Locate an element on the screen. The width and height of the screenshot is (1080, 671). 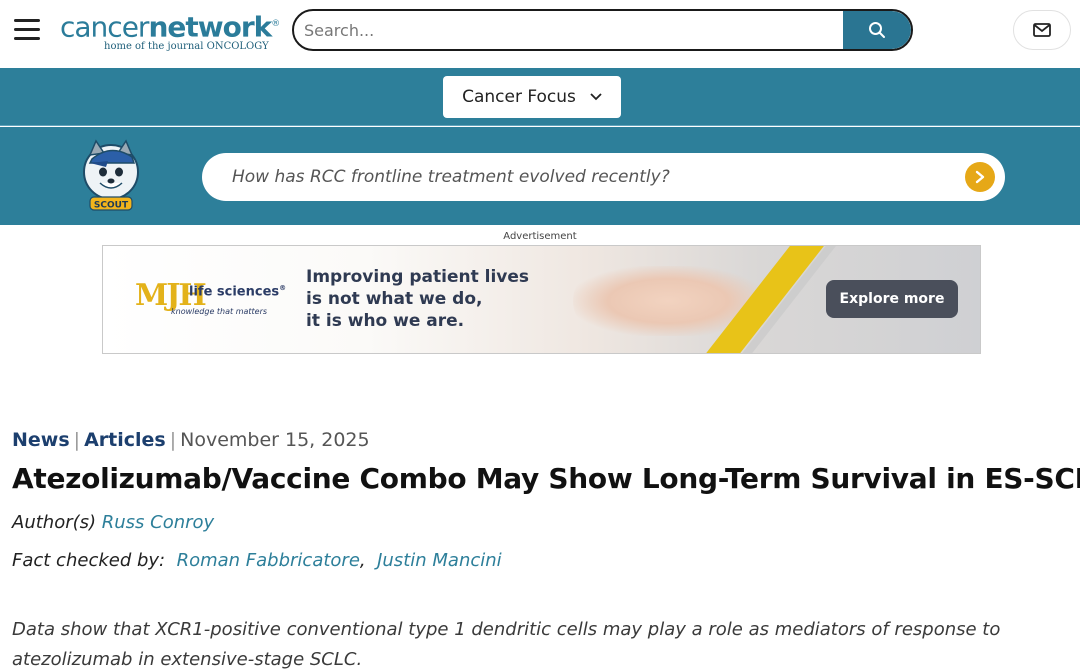
logo-word-network: network is located at coordinates (210, 27).